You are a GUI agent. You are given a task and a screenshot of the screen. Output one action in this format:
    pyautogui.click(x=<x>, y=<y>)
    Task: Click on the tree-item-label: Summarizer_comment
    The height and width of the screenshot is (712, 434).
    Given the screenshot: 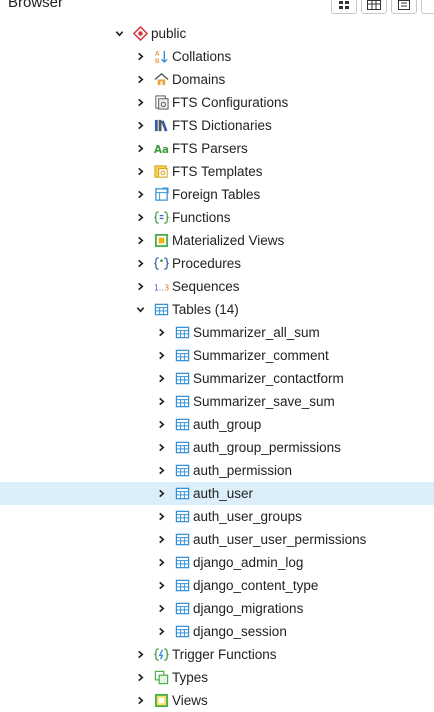 What is the action you would take?
    pyautogui.click(x=261, y=355)
    